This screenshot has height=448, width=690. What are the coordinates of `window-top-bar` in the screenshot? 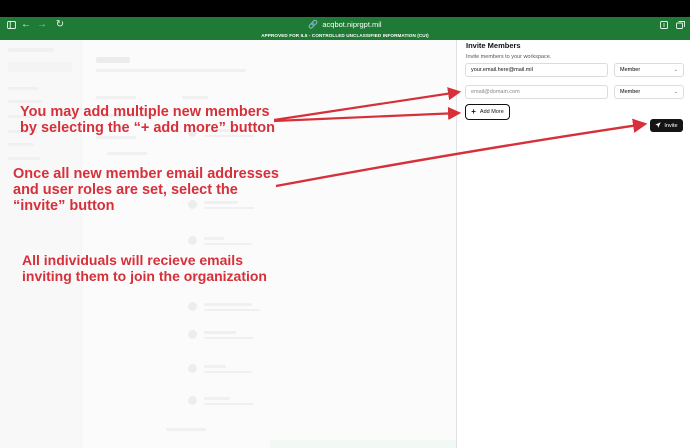 It's located at (345, 8).